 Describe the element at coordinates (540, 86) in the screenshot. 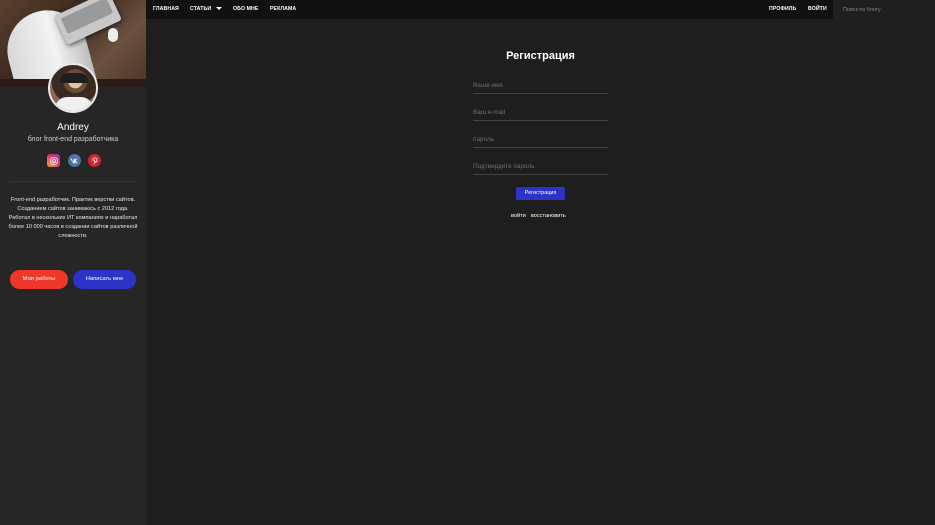

I see `name-field` at that location.